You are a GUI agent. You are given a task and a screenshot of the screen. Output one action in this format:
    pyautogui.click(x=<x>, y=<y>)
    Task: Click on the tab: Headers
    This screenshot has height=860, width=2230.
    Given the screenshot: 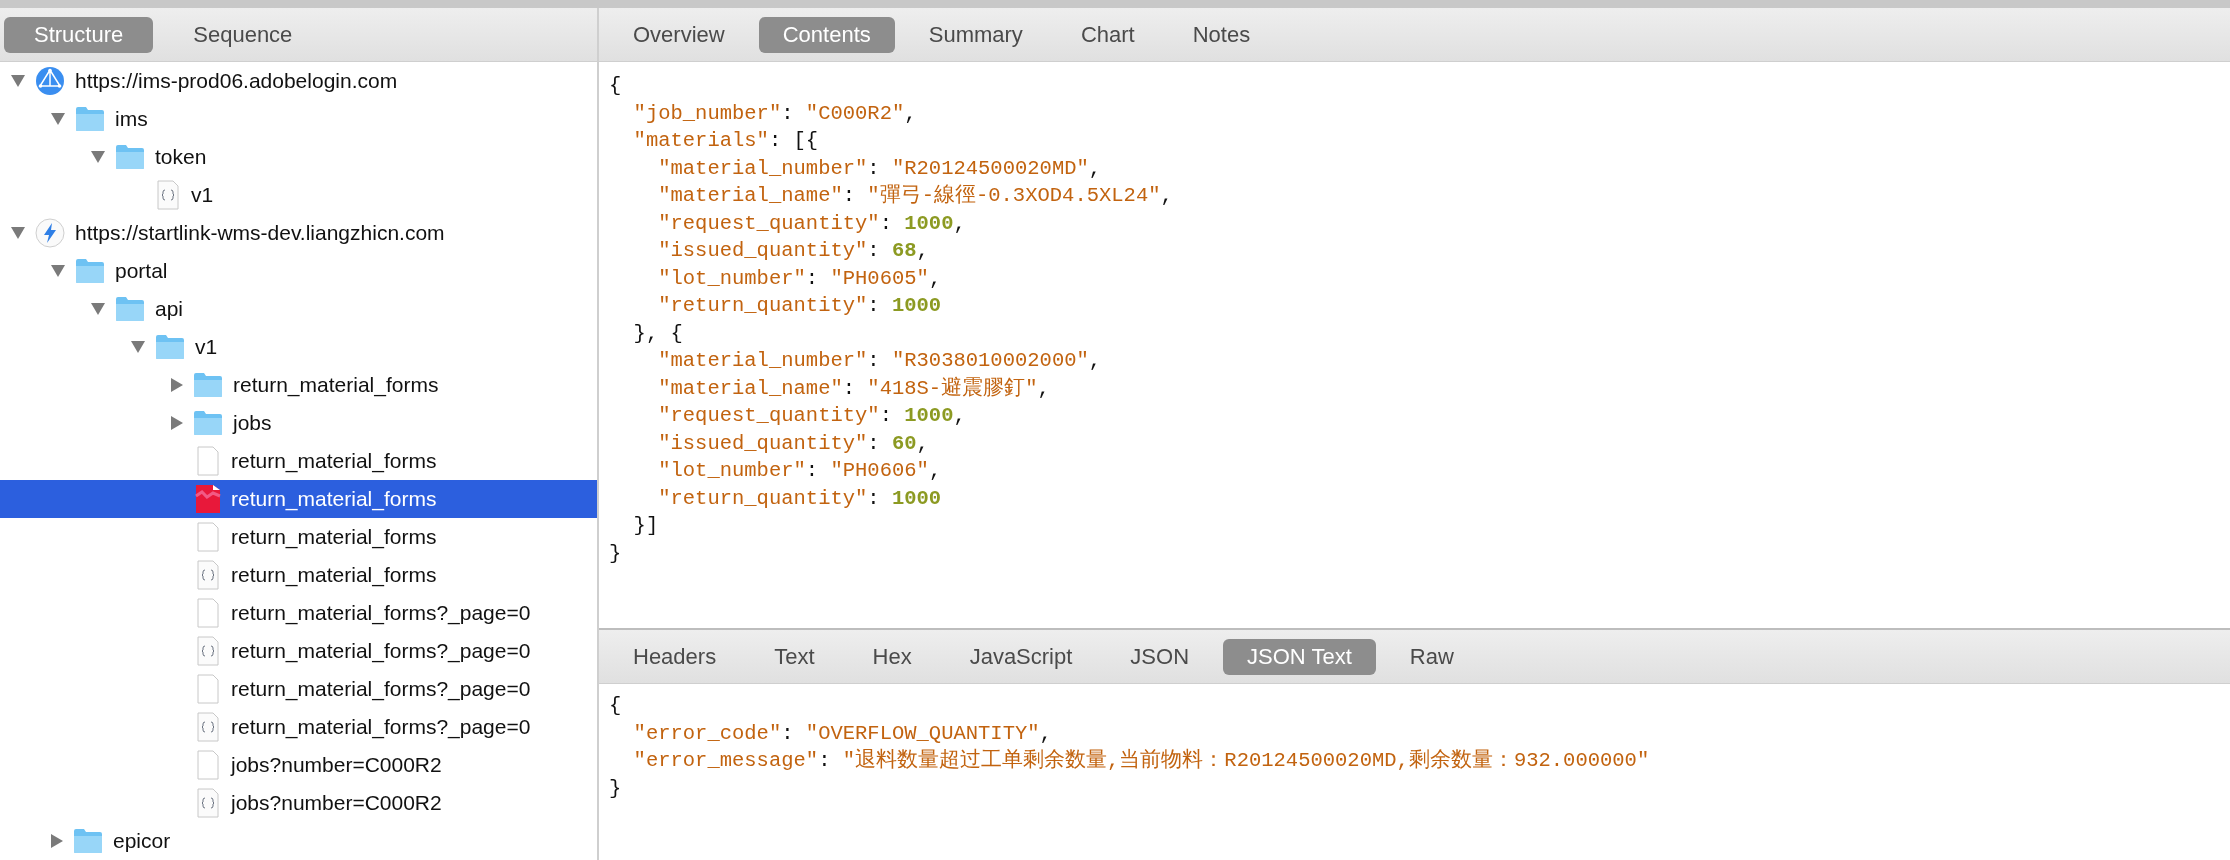 What is the action you would take?
    pyautogui.click(x=675, y=656)
    